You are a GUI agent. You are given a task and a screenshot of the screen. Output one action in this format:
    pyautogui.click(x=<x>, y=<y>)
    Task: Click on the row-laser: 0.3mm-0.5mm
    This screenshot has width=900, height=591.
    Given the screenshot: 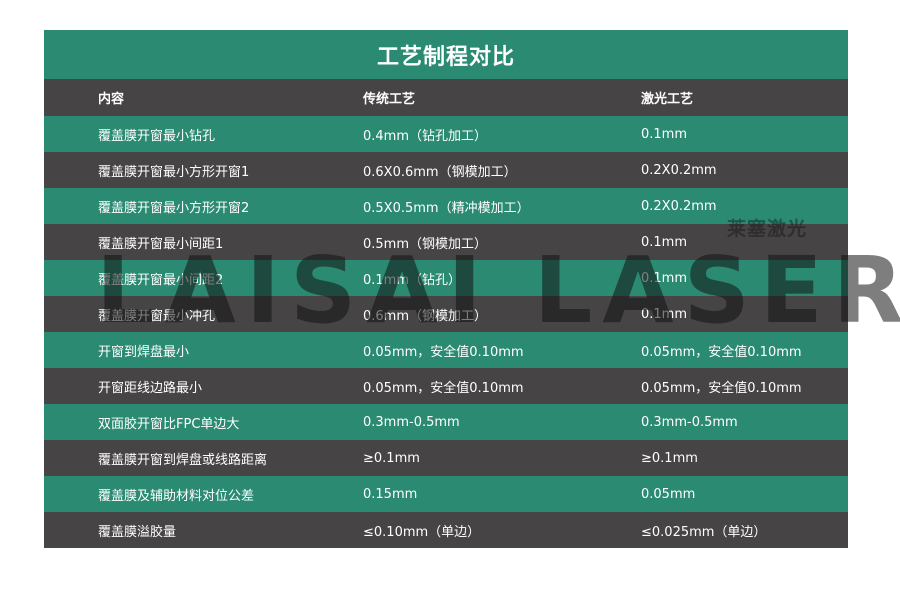 What is the action you would take?
    pyautogui.click(x=689, y=422)
    